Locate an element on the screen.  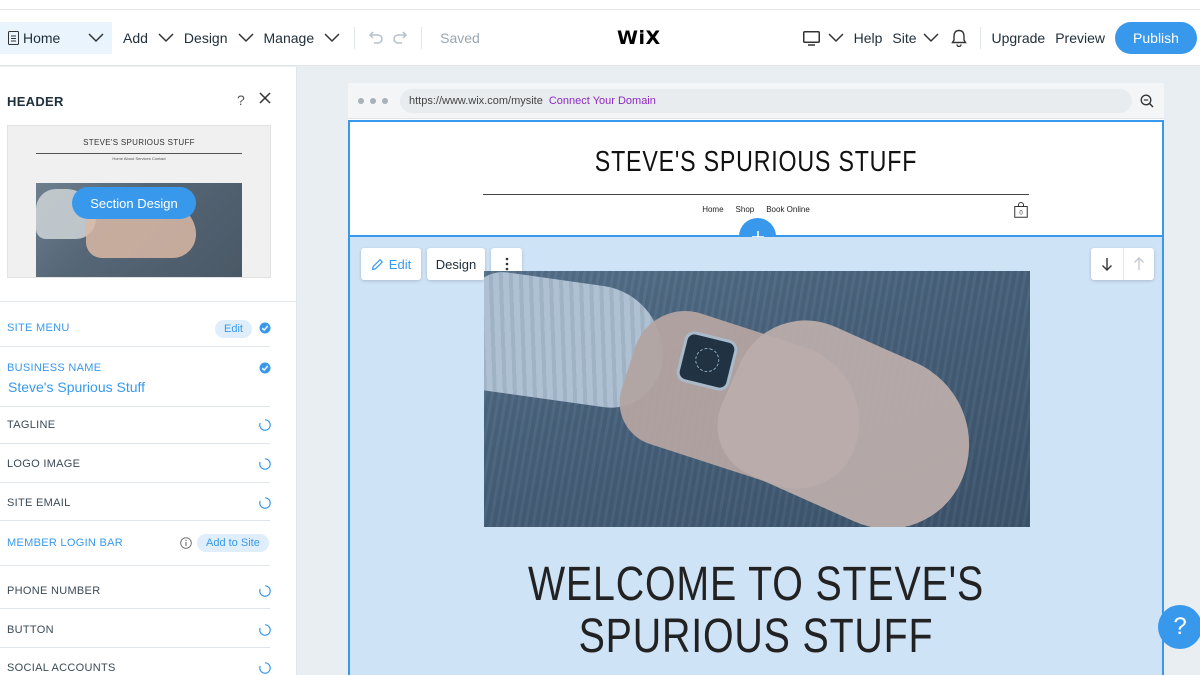
site-menu-label: Site is located at coordinates (904, 38).